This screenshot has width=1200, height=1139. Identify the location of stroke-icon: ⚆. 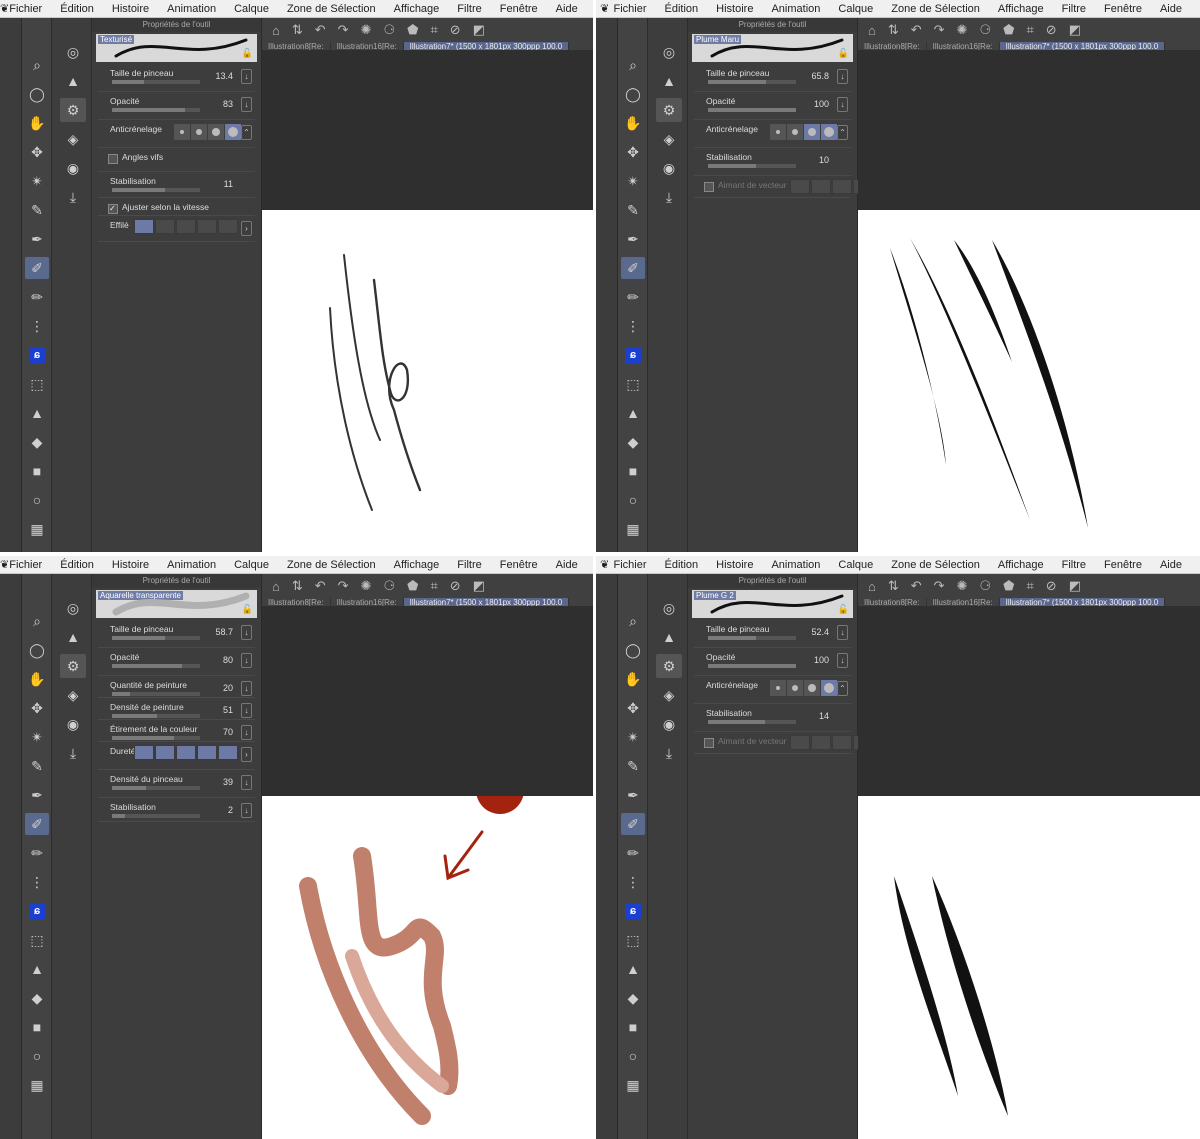
(389, 586).